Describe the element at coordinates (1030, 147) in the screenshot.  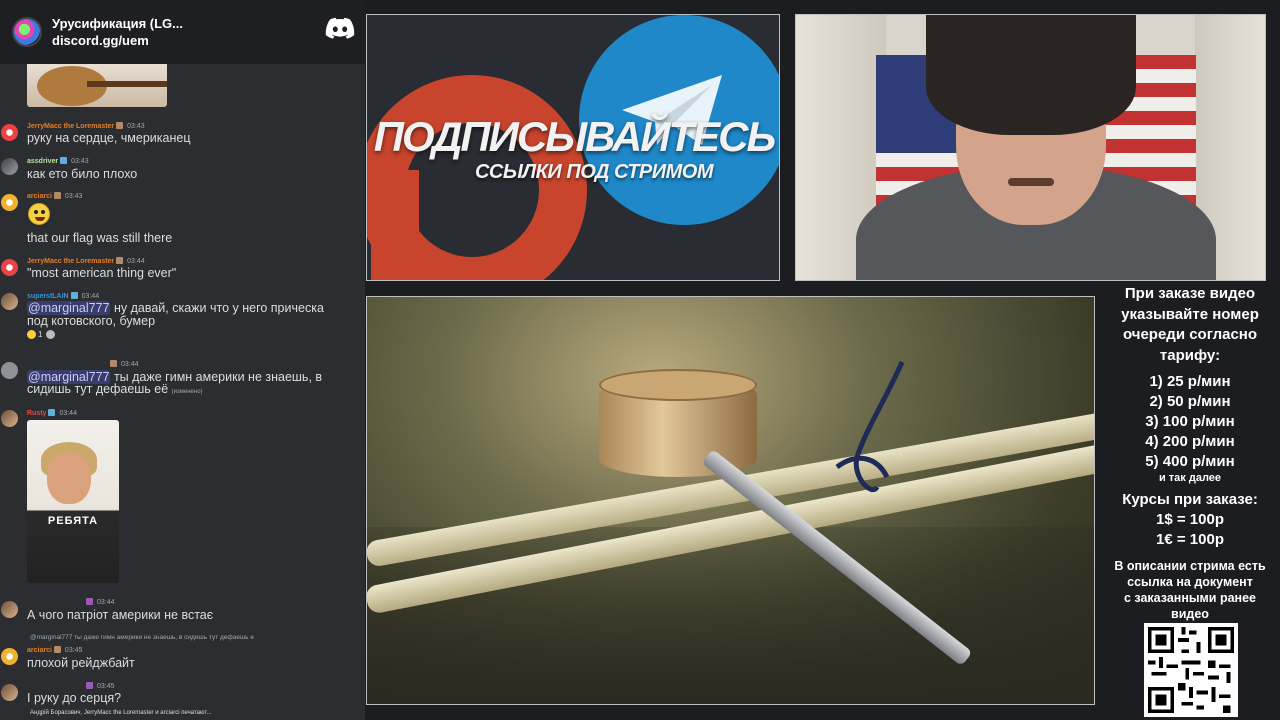
I see `webcam-feed` at that location.